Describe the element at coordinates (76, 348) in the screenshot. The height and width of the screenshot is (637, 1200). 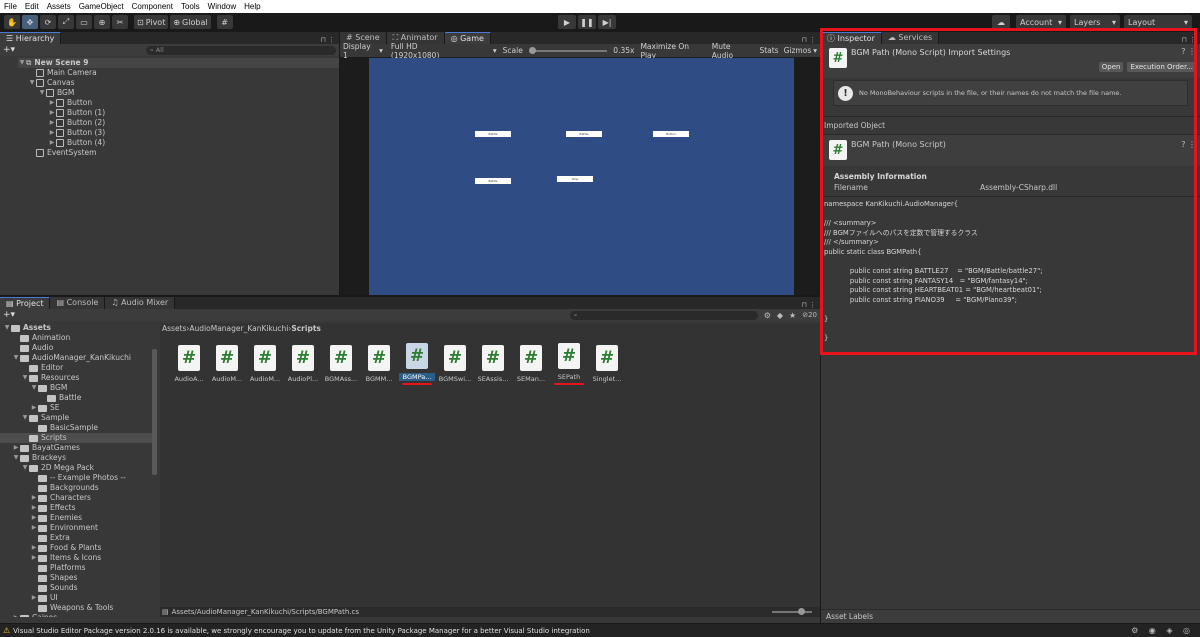
I see `folder-item: Audio` at that location.